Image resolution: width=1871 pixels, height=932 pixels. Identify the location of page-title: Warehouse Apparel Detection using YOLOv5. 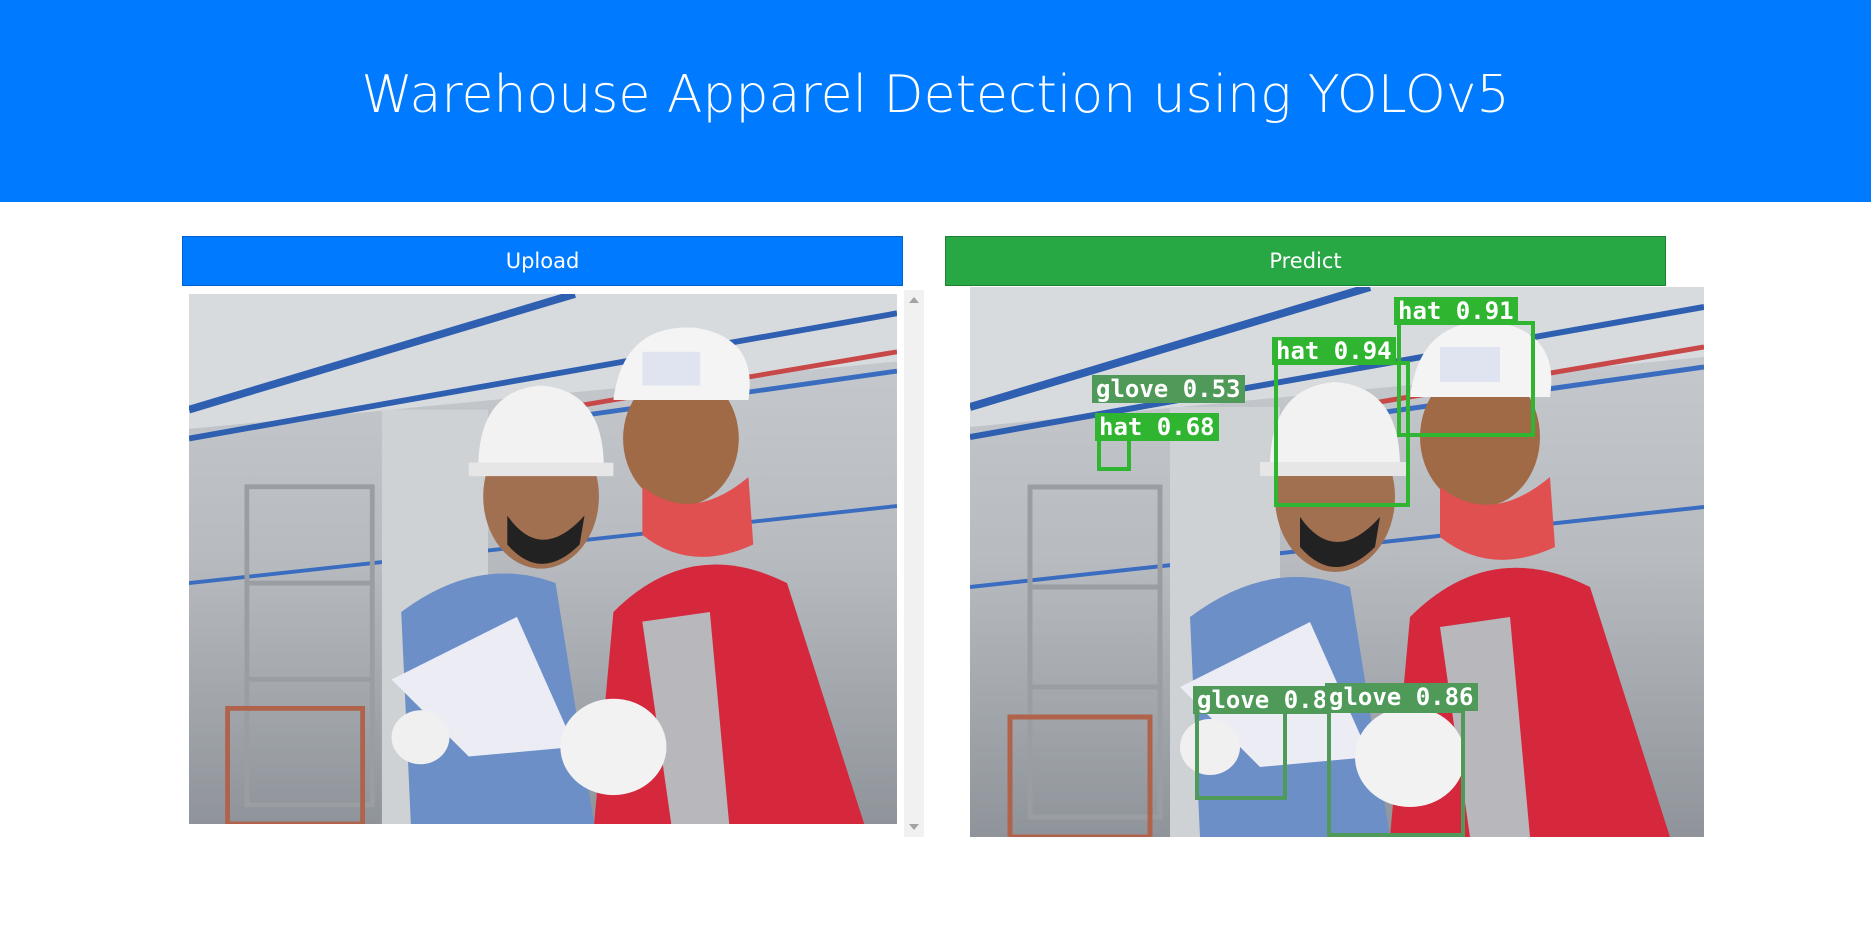
(935, 95).